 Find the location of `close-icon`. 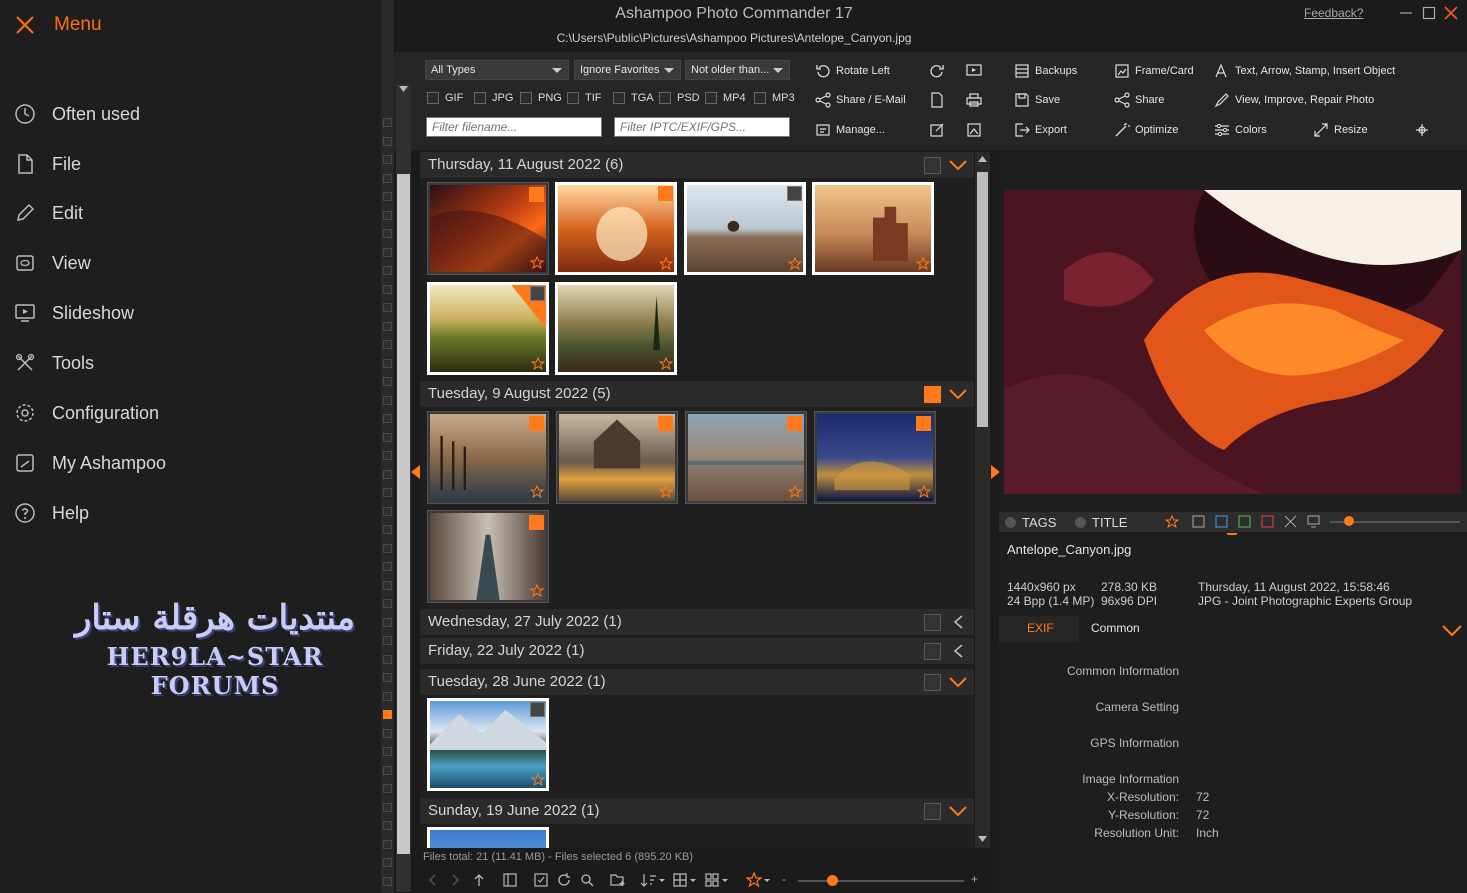

close-icon is located at coordinates (25, 25).